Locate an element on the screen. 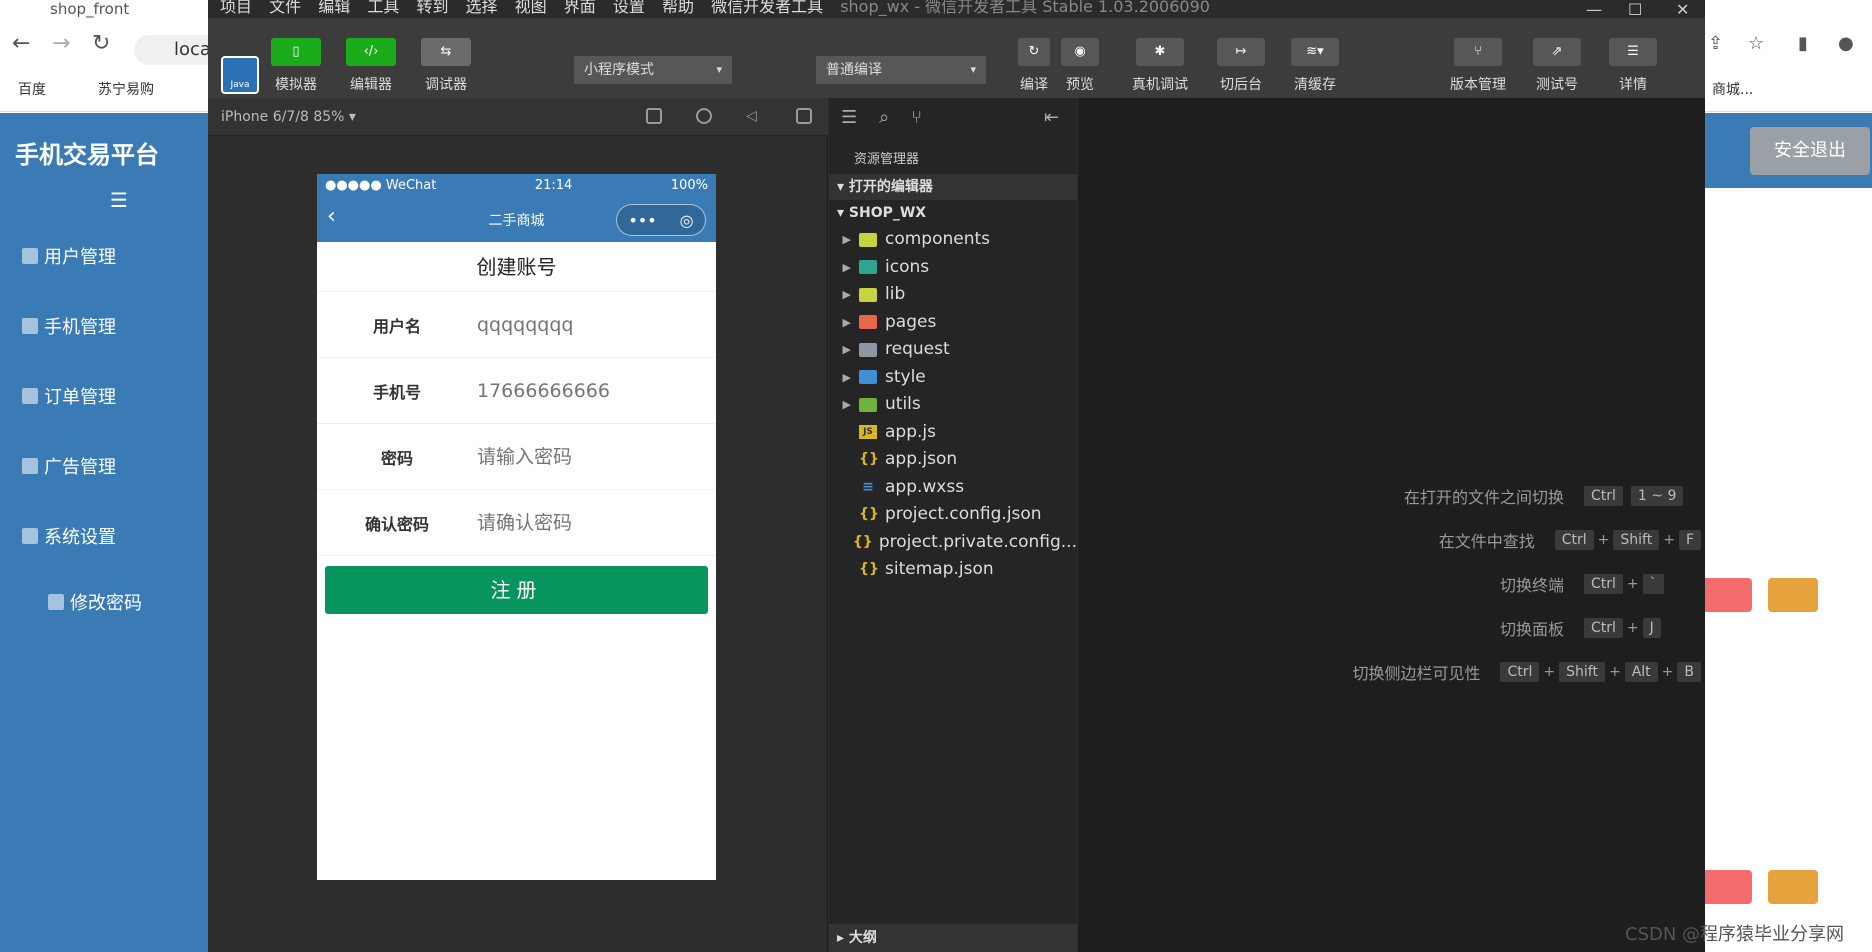 Image resolution: width=1872 pixels, height=952 pixels. shortcut-row: 切换侧边栏可见性 Ctrl + Shift + Alt + B is located at coordinates (1391, 672).